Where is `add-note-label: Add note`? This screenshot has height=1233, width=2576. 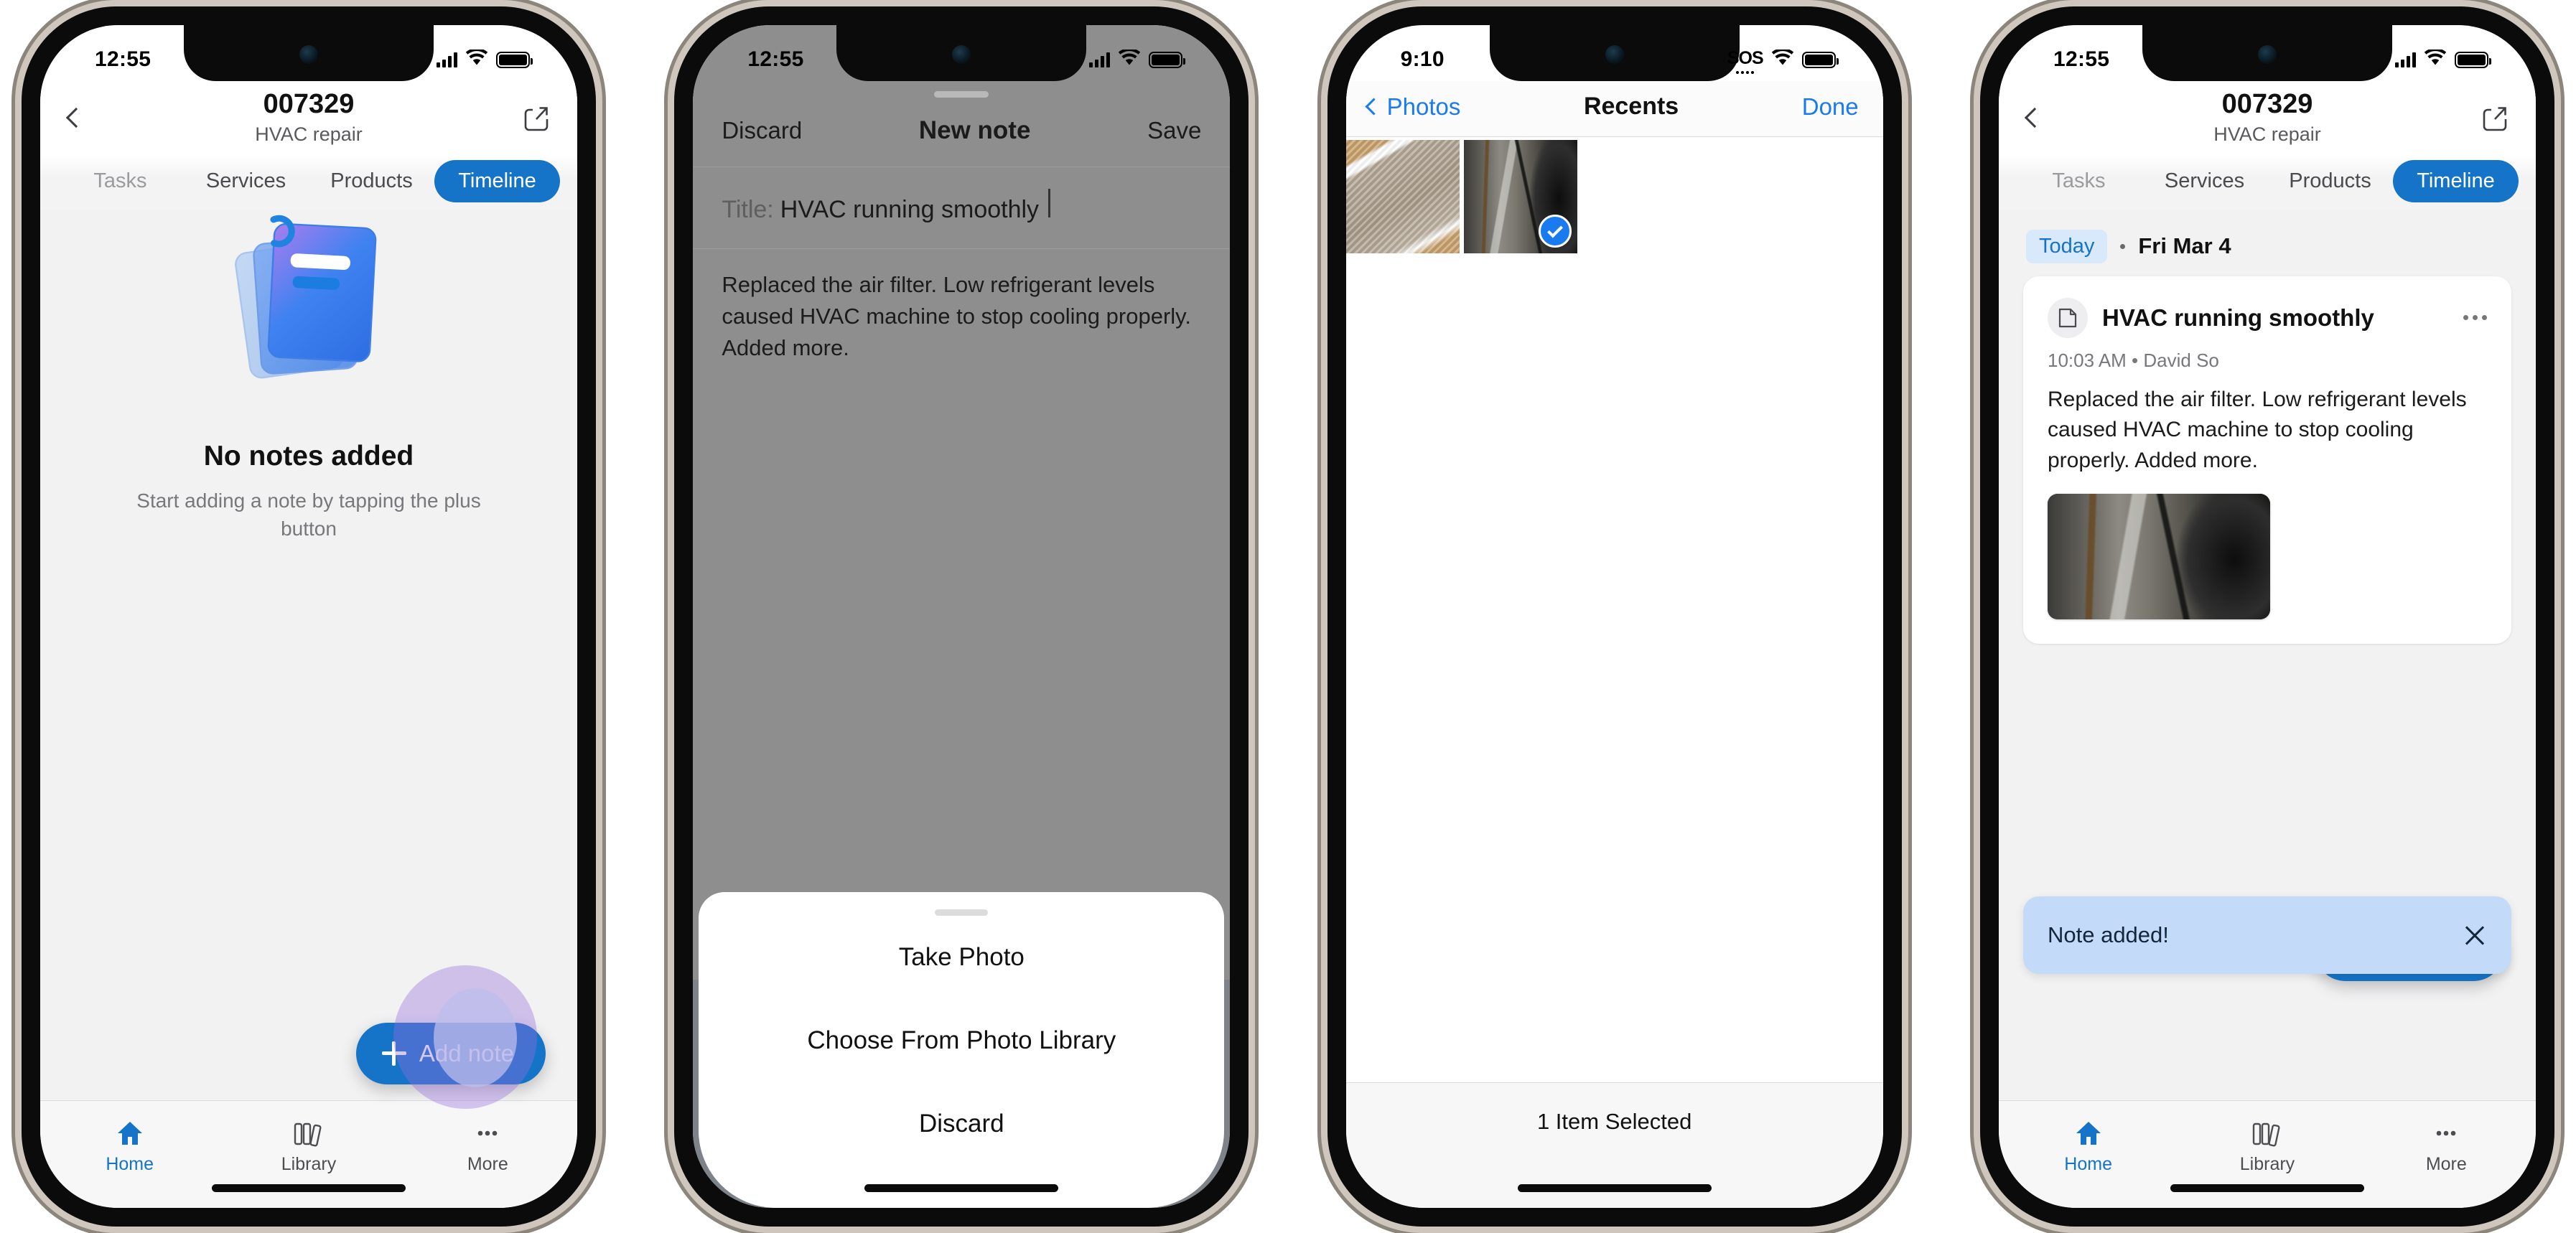
add-note-label: Add note is located at coordinates (466, 1053).